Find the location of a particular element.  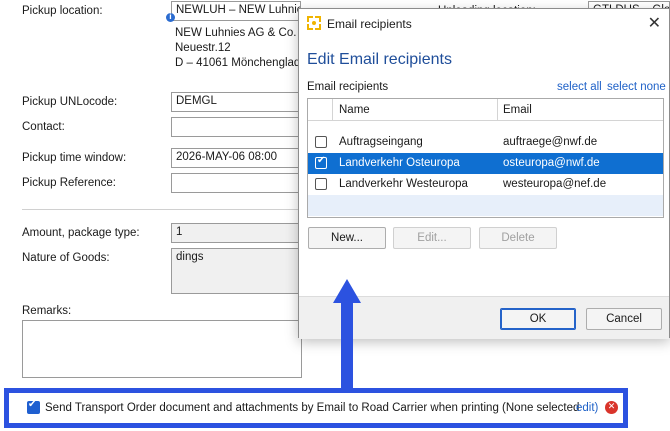

recipient-email: auftraege@nwf.de is located at coordinates (550, 142).